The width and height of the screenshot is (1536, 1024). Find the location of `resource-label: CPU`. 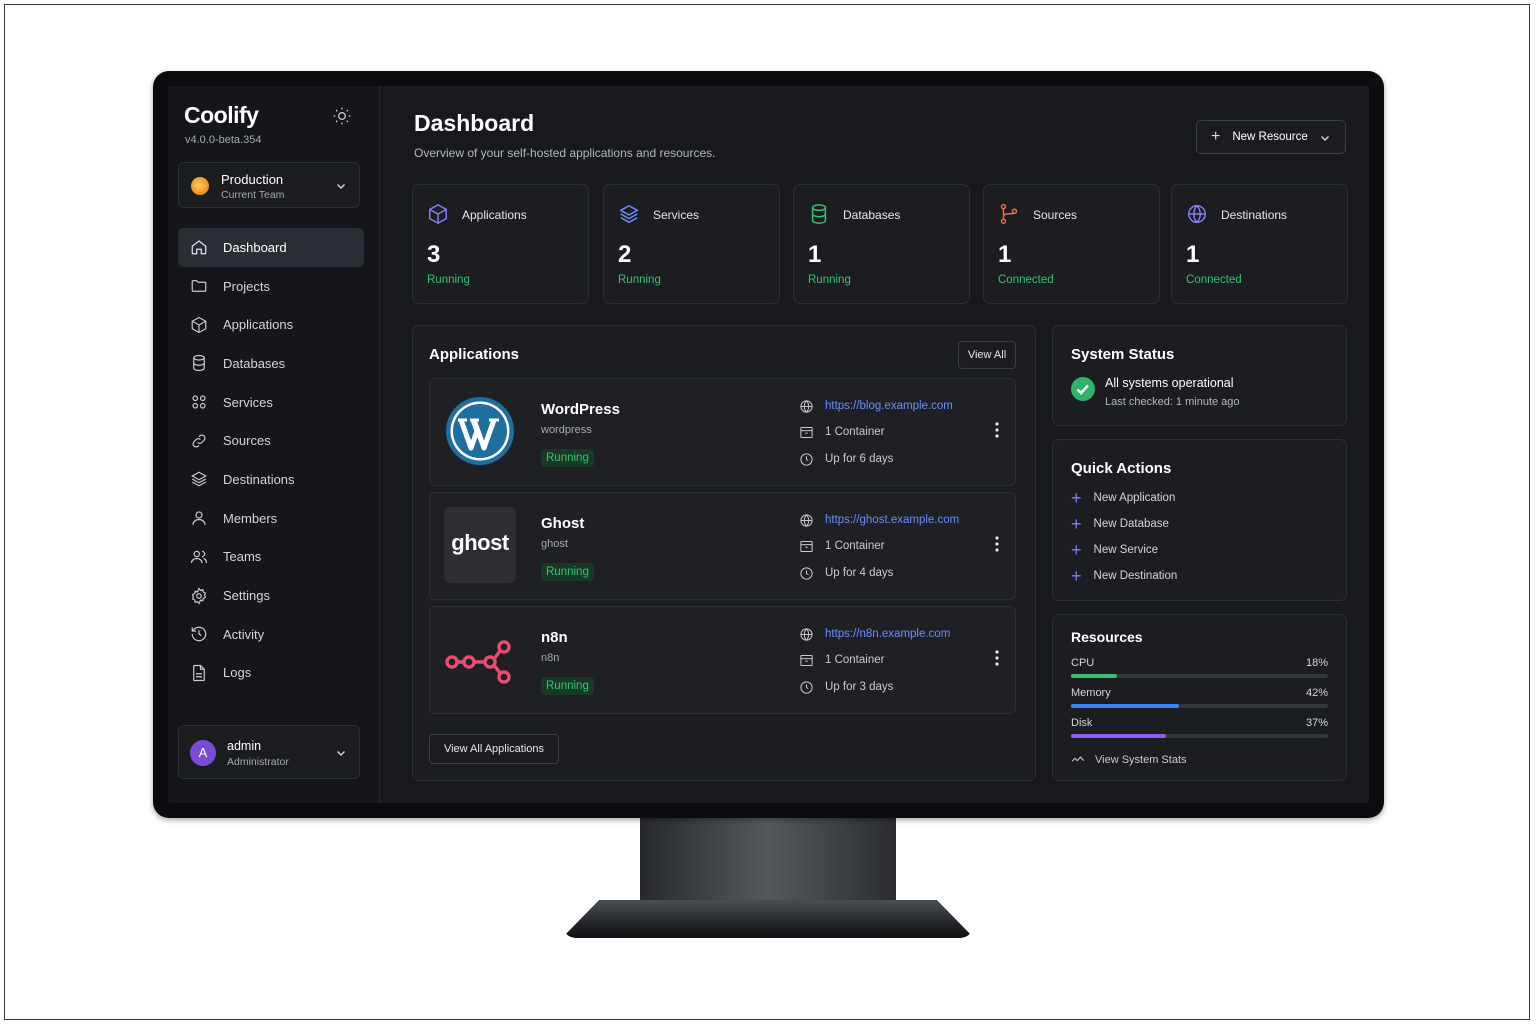

resource-label: CPU is located at coordinates (1083, 663).